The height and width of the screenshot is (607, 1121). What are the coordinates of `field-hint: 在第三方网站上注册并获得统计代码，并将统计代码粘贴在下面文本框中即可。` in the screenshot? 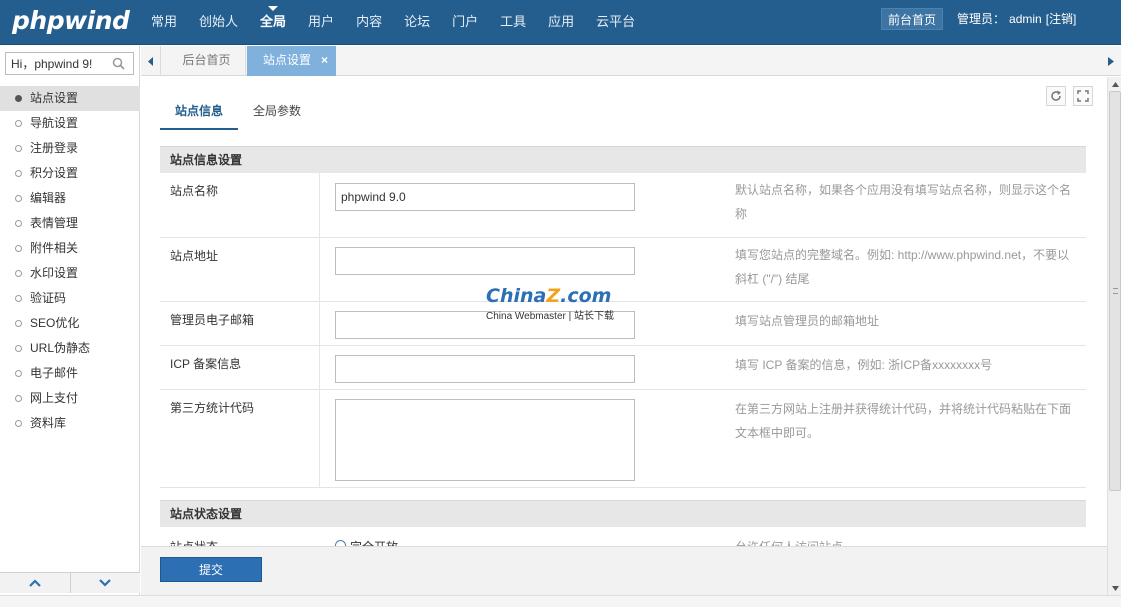 It's located at (903, 421).